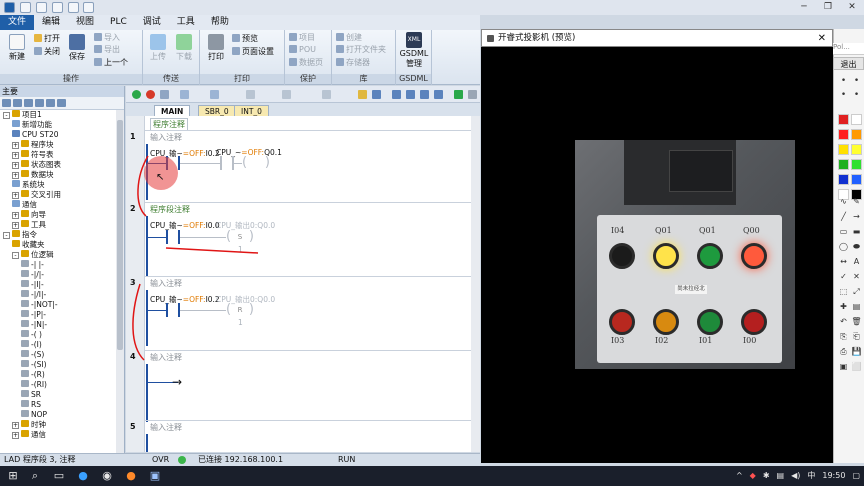 Image resolution: width=864 pixels, height=486 pixels. Describe the element at coordinates (73, 7) in the screenshot. I see `print-icon` at that location.